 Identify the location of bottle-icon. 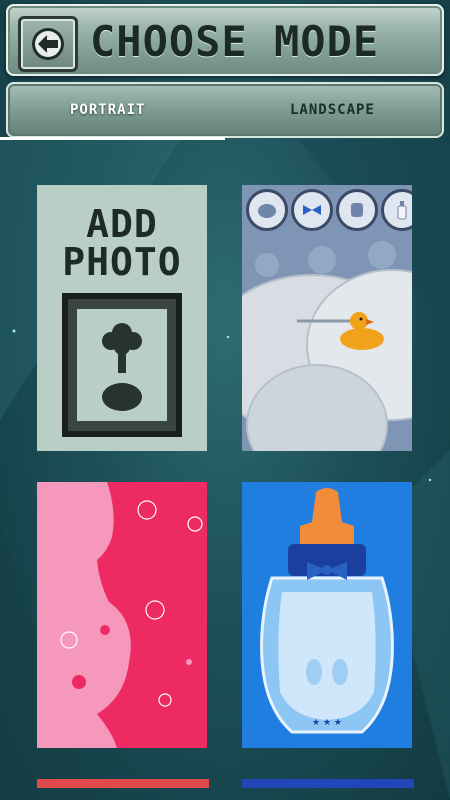
(396, 210).